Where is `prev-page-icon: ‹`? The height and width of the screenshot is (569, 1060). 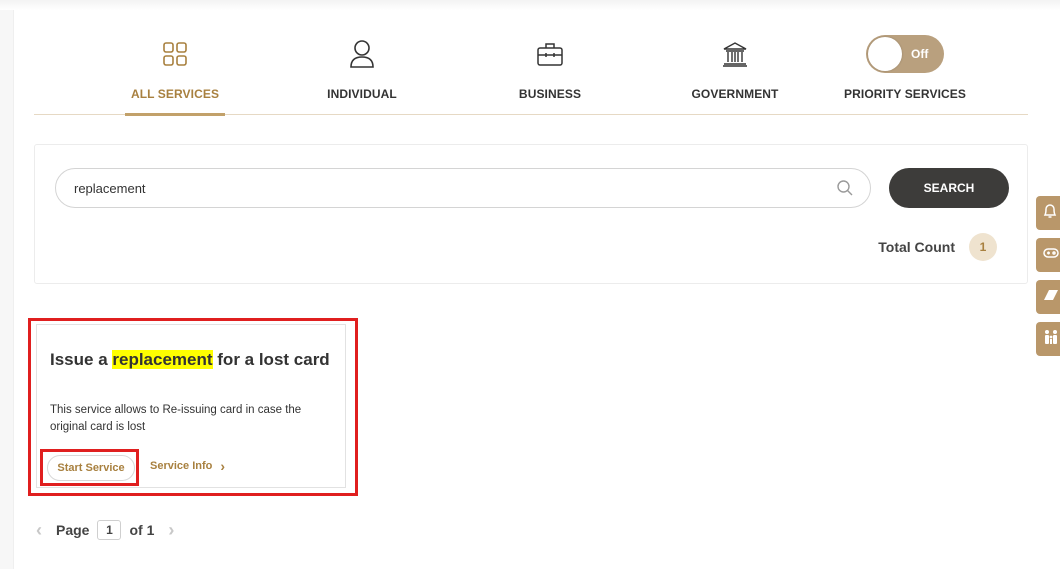
prev-page-icon: ‹ is located at coordinates (39, 530).